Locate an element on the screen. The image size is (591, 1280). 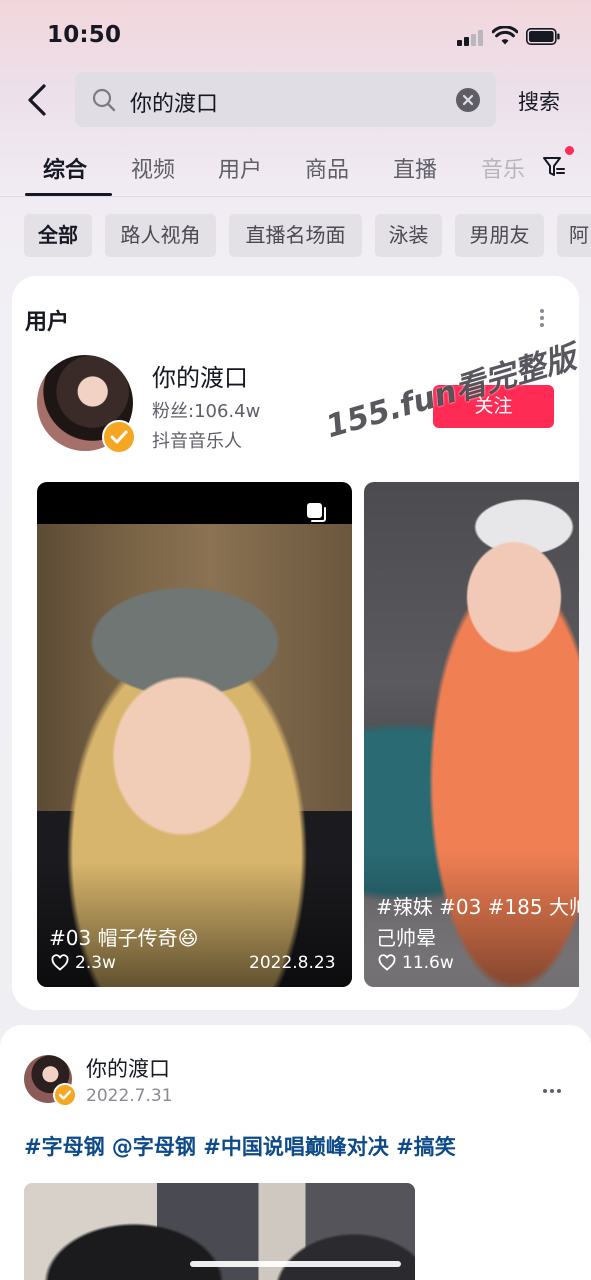
chip-all: 全部 is located at coordinates (58, 235).